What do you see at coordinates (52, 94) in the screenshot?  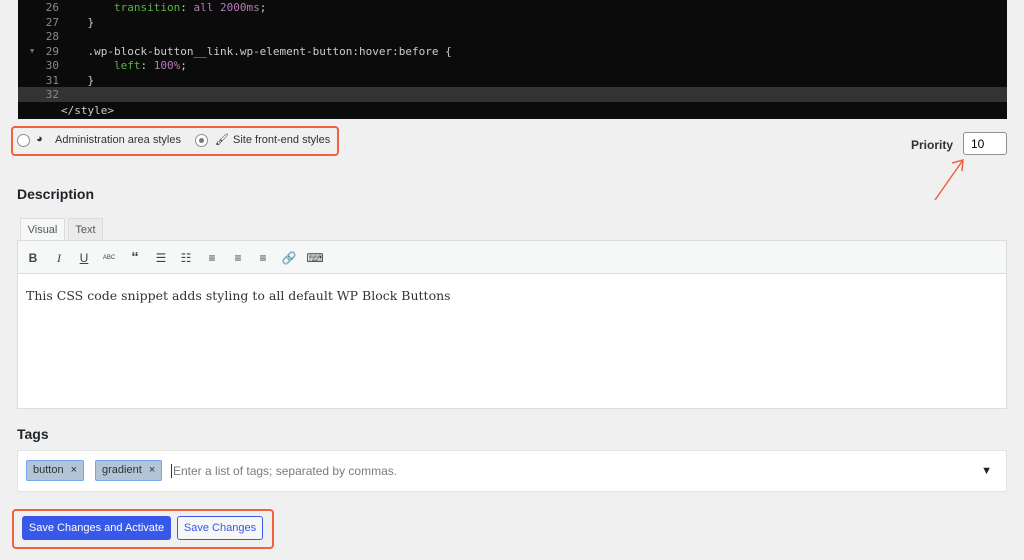 I see `line-number: 32` at bounding box center [52, 94].